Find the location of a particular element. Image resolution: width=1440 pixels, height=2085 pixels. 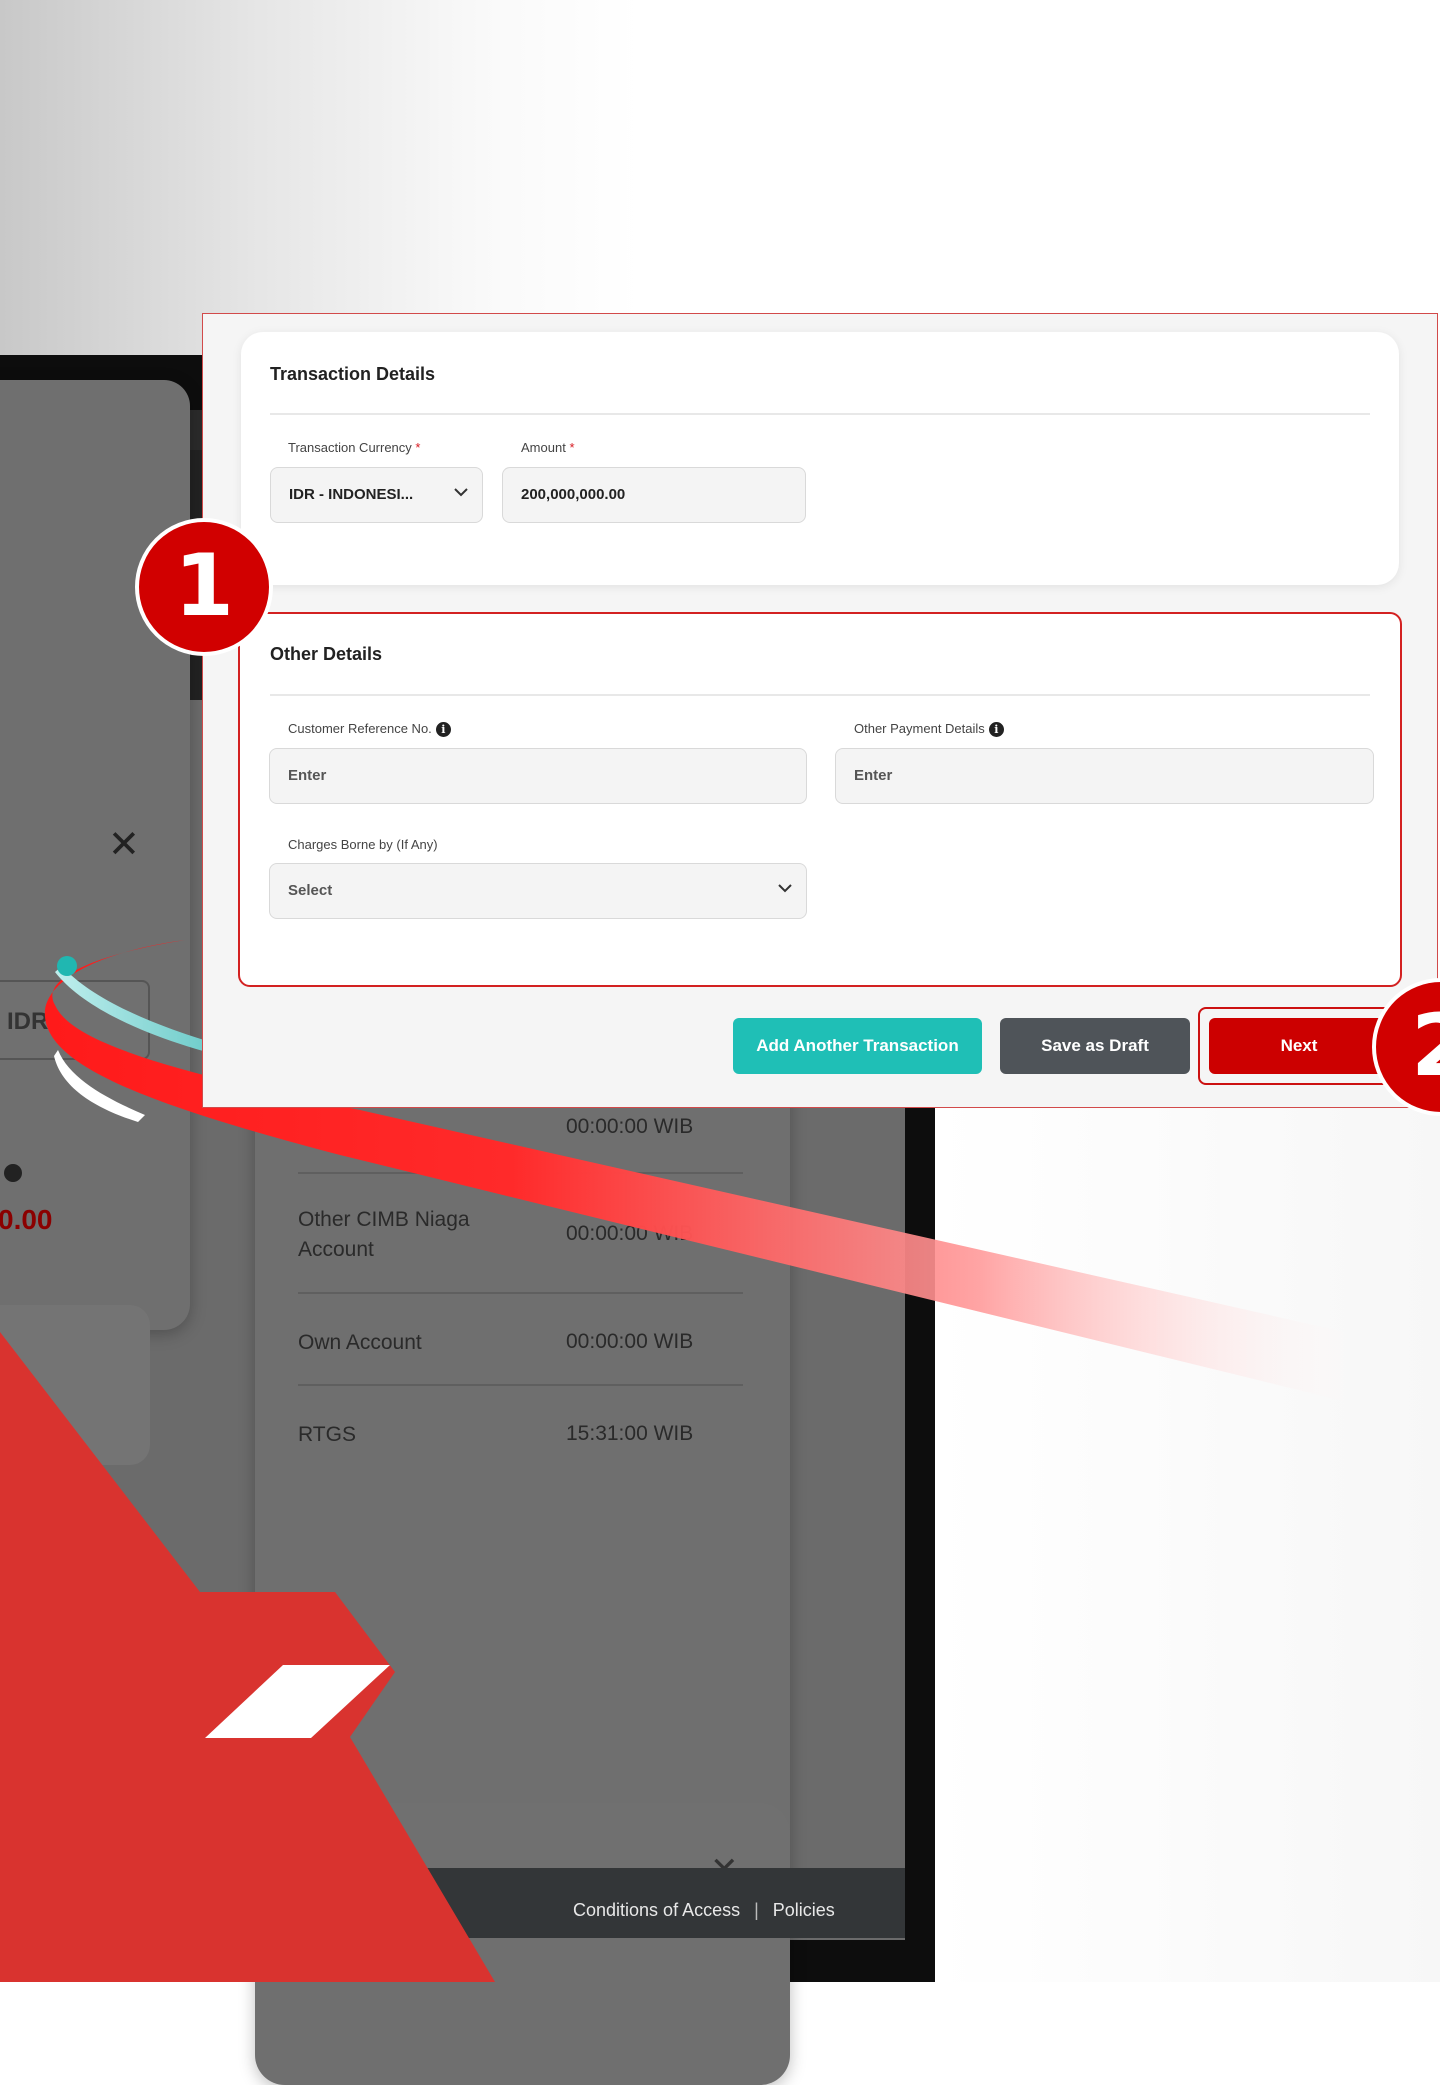

amount-label-text: Amount is located at coordinates (543, 447).